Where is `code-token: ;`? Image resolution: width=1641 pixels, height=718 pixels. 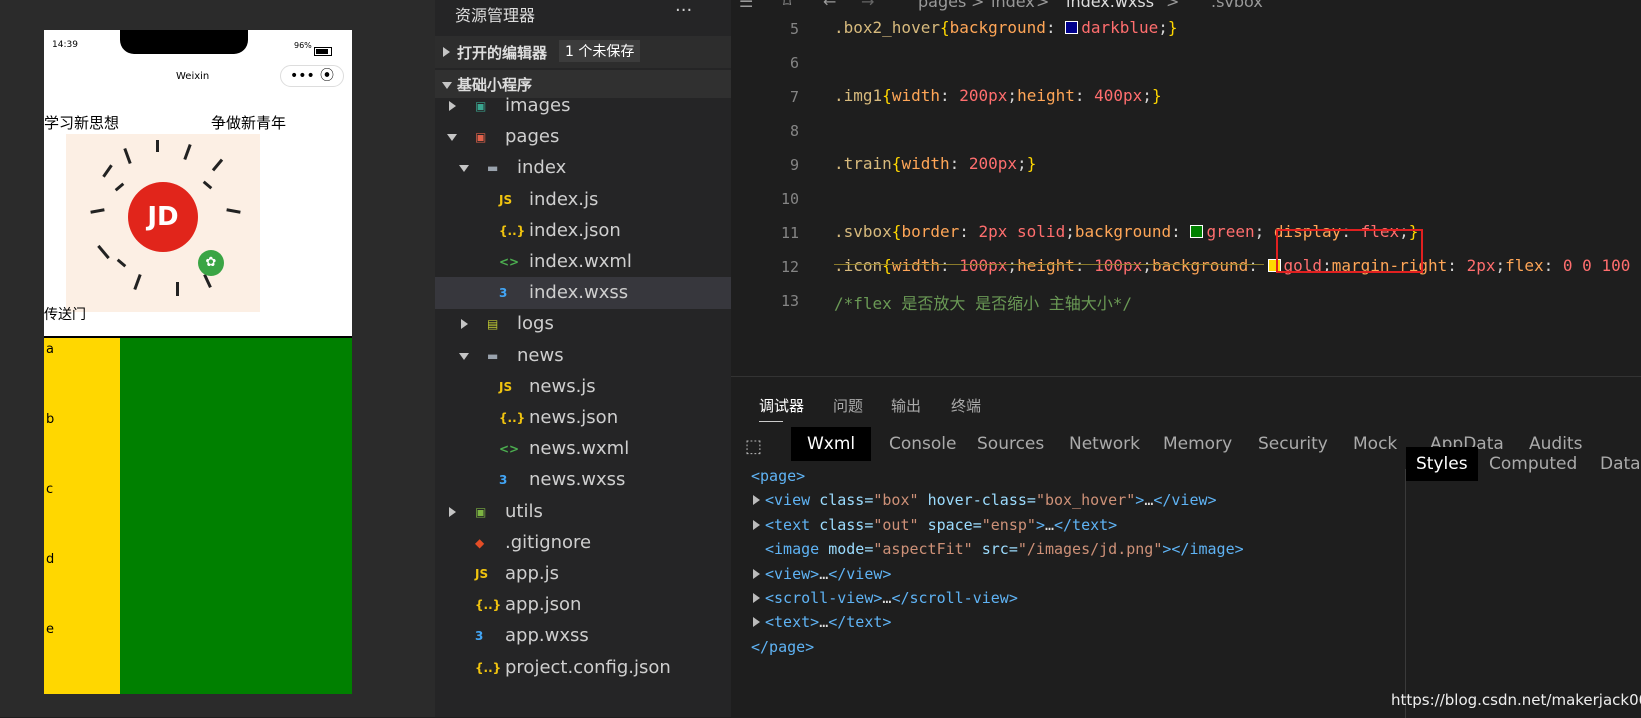
code-token: ; is located at coordinates (1022, 163).